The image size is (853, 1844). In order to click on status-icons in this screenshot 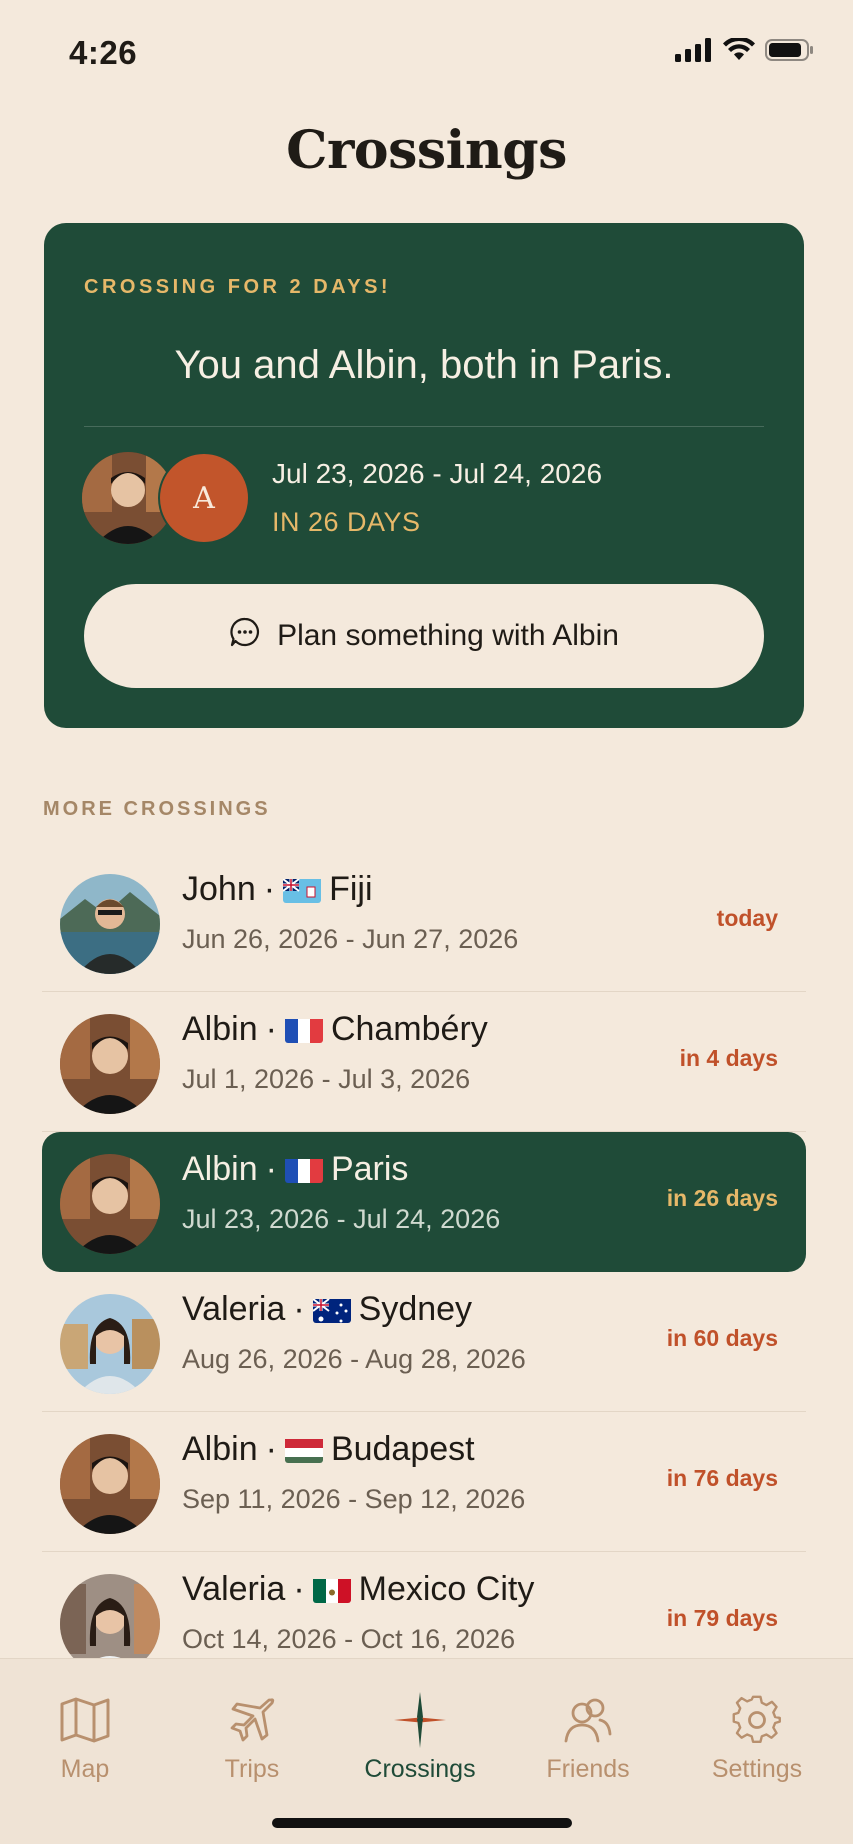, I will do `click(745, 51)`.